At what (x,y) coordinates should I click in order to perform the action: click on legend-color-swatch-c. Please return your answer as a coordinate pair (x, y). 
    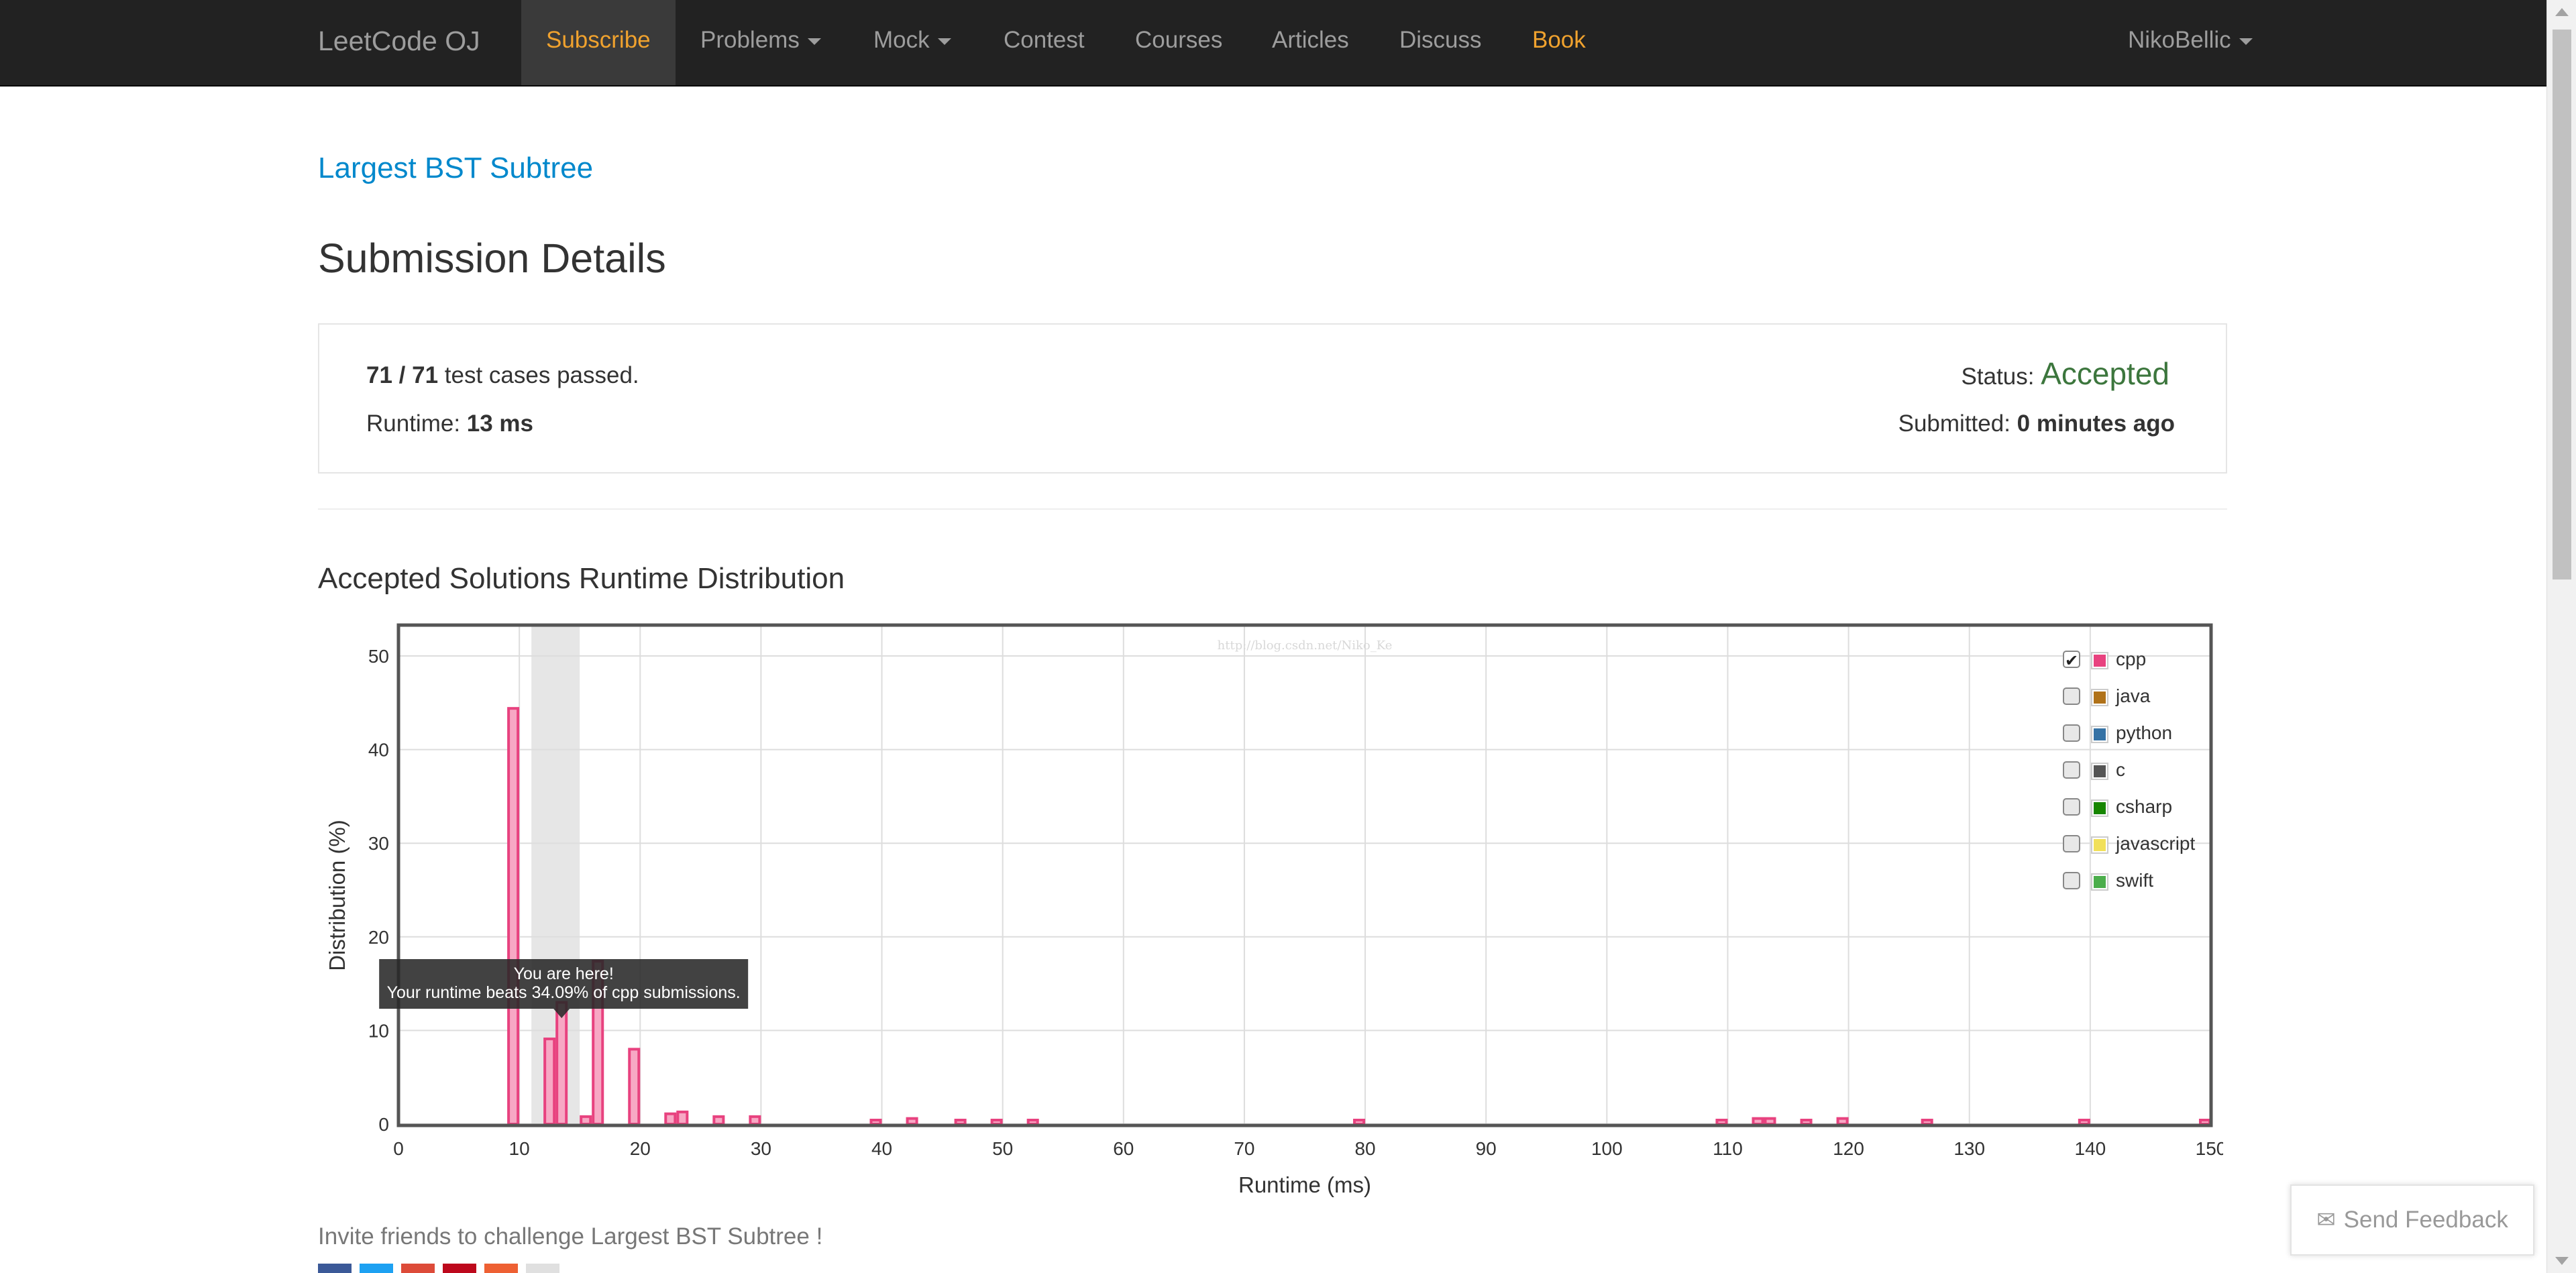
    Looking at the image, I should click on (2100, 771).